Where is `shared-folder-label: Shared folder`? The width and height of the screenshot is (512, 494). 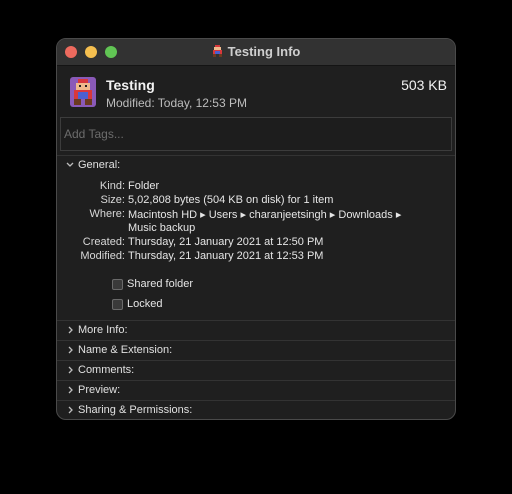
shared-folder-label: Shared folder is located at coordinates (160, 284).